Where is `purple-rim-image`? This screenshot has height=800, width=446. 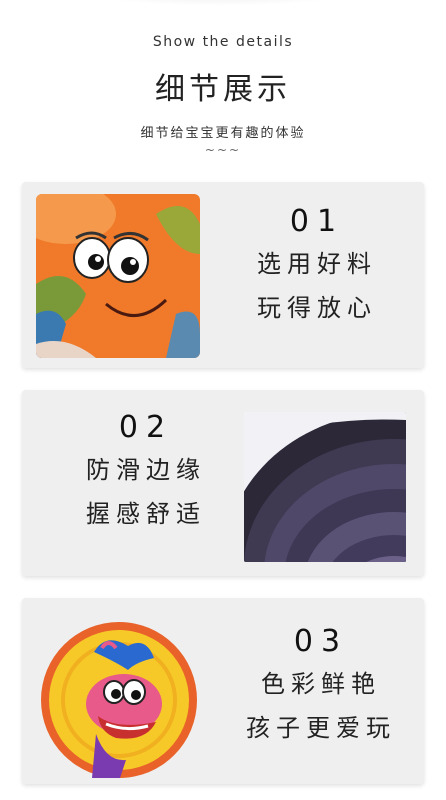
purple-rim-image is located at coordinates (325, 487).